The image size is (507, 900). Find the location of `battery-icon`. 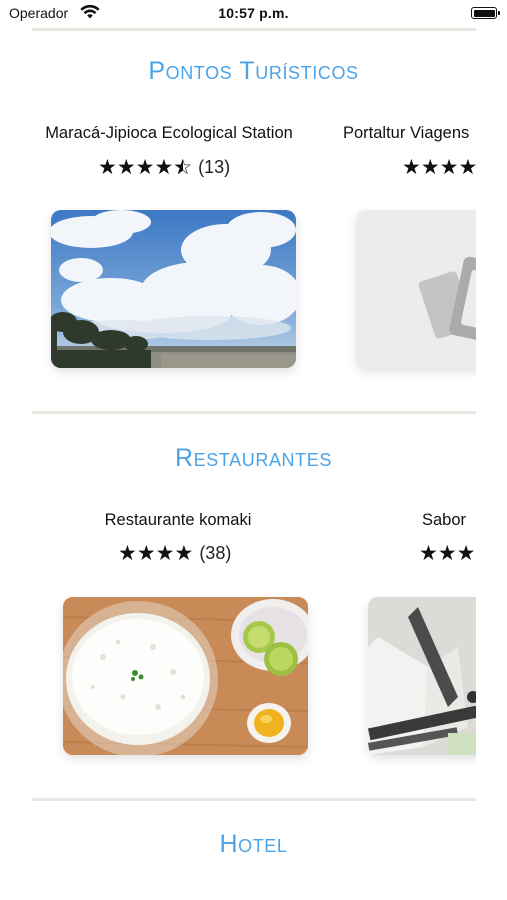

battery-icon is located at coordinates (485, 13).